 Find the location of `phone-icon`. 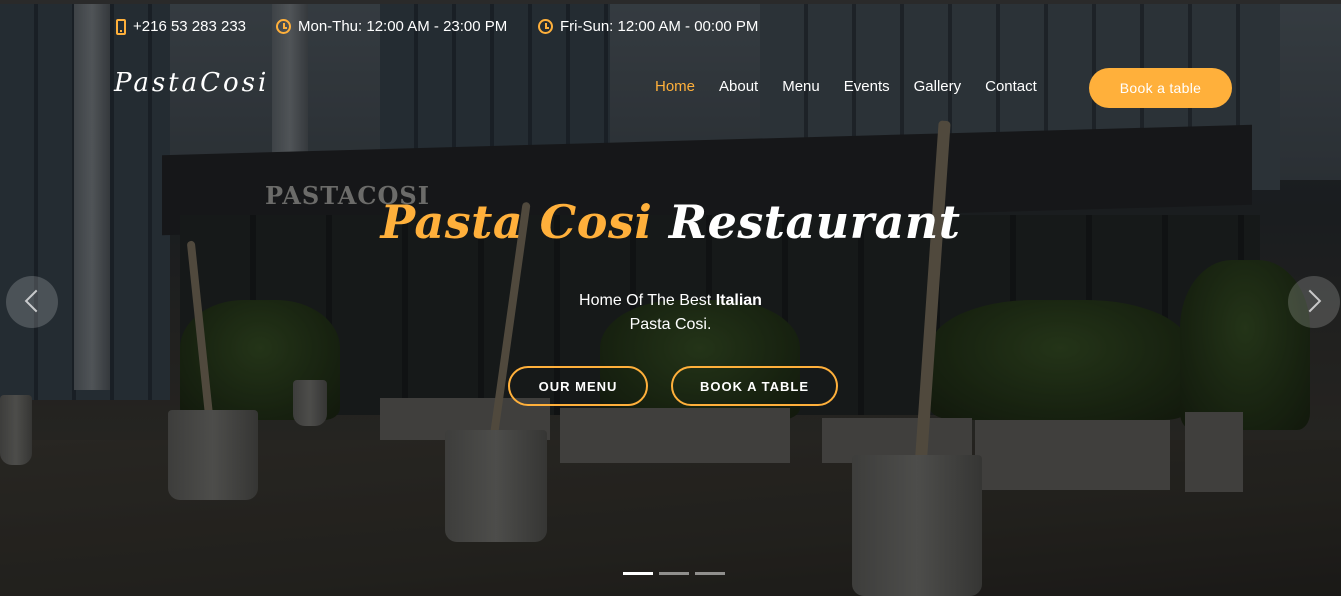

phone-icon is located at coordinates (121, 26).